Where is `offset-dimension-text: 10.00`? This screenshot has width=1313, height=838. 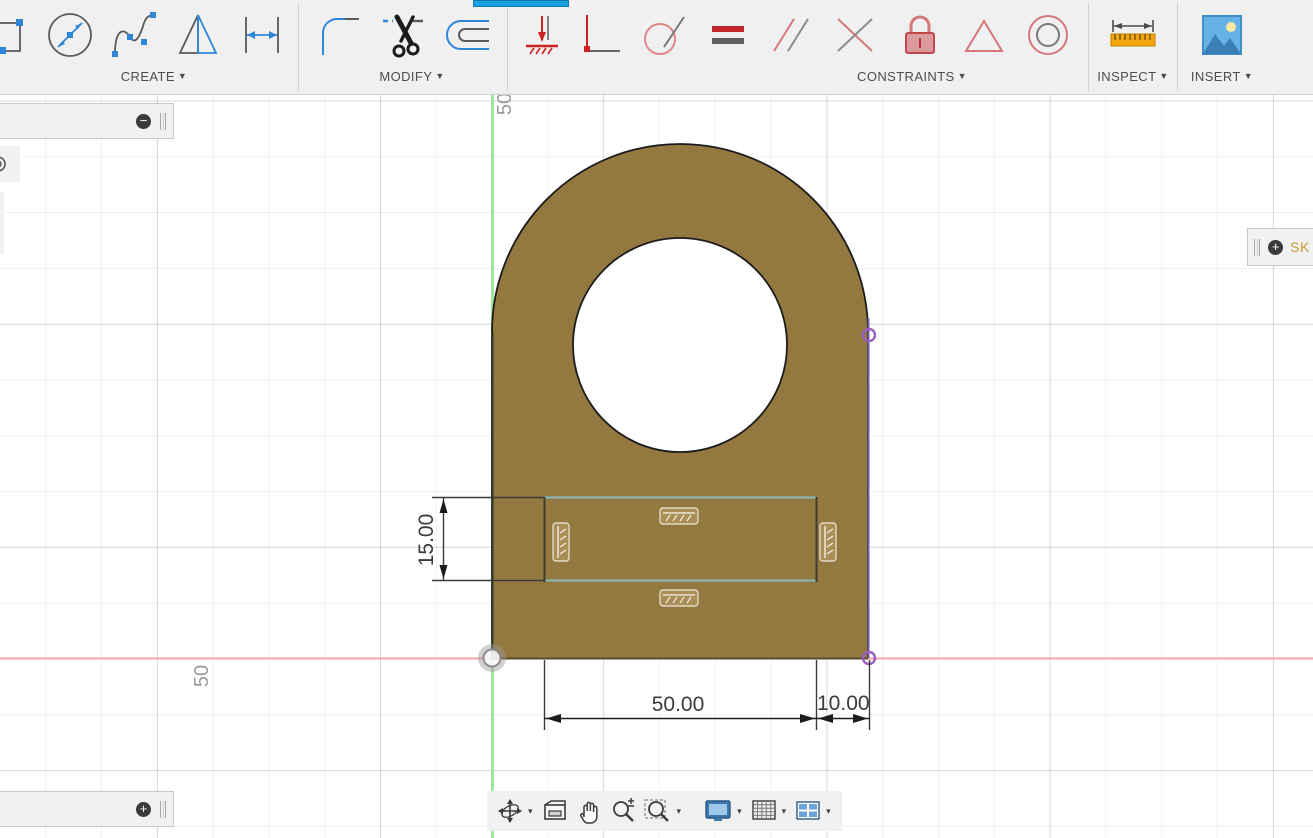 offset-dimension-text: 10.00 is located at coordinates (843, 703).